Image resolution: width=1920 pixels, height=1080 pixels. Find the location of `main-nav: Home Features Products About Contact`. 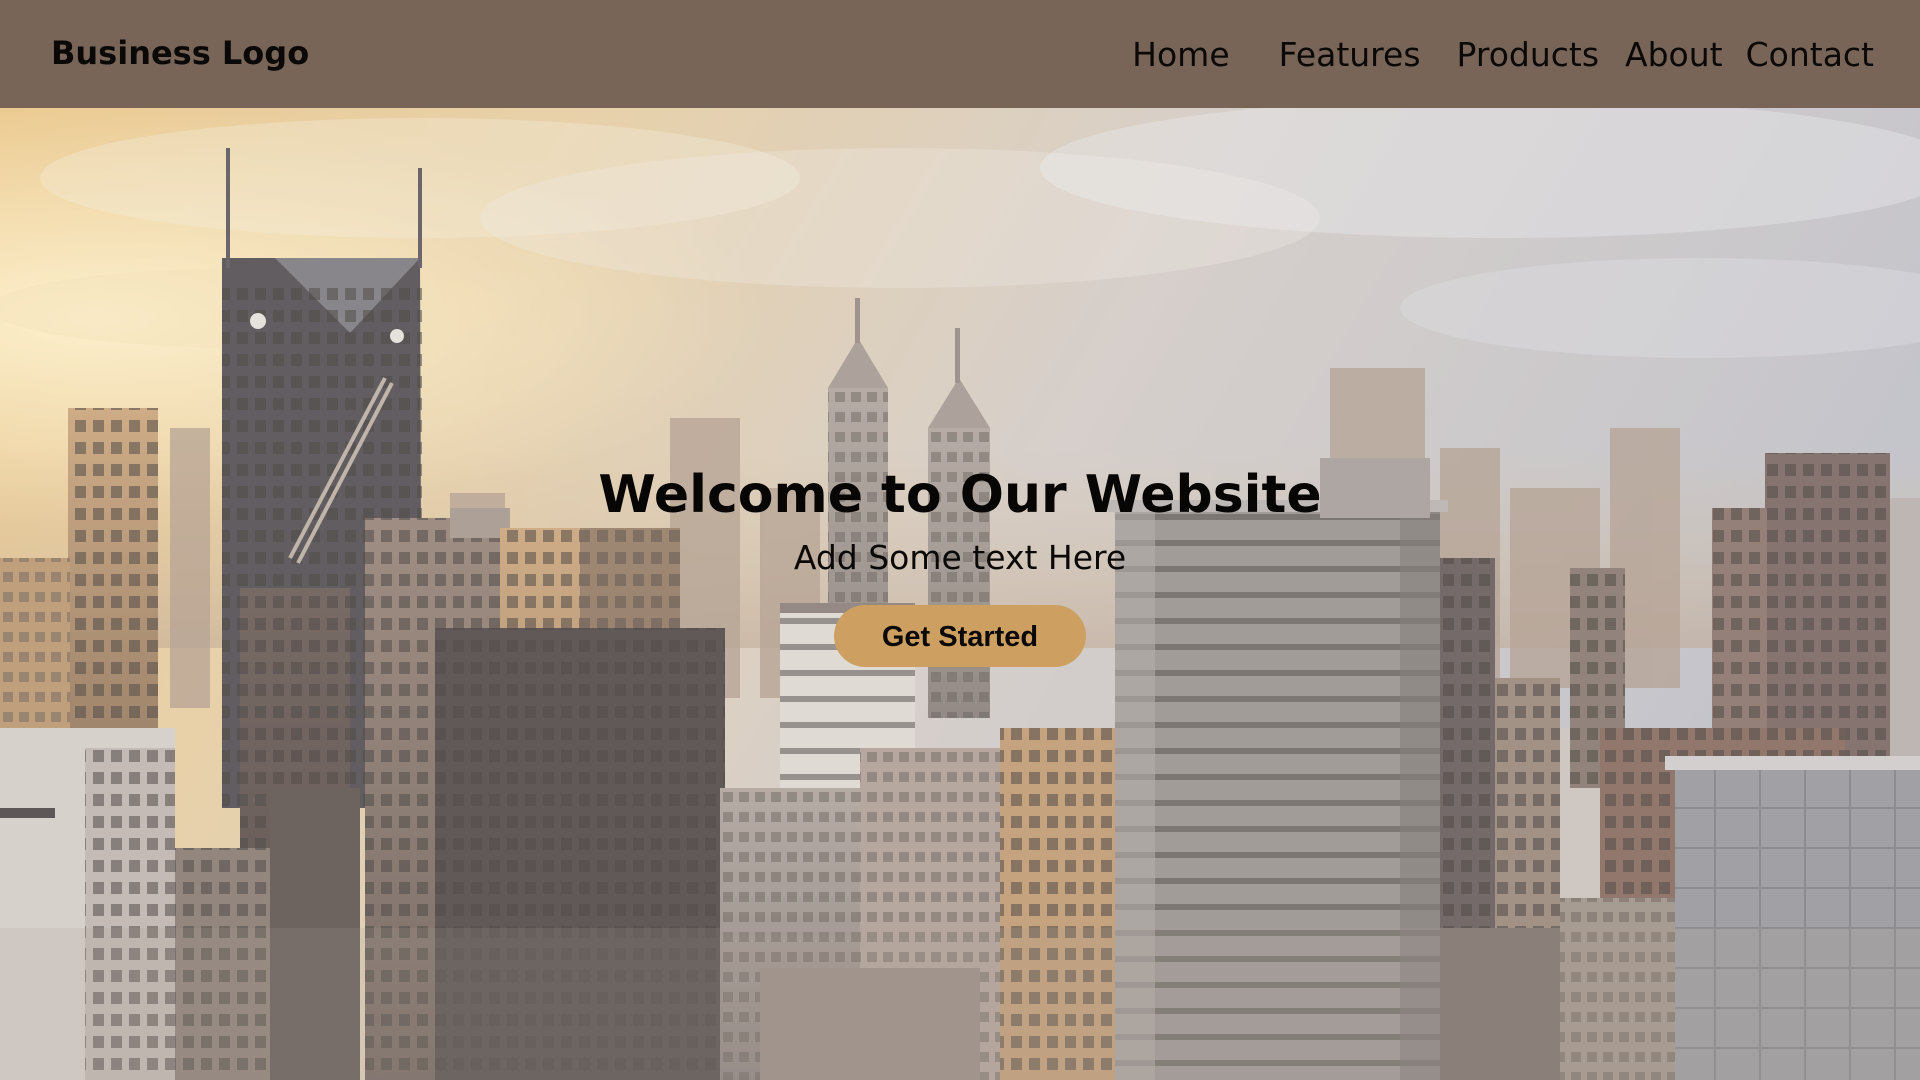

main-nav: Home Features Products About Contact is located at coordinates (1503, 54).